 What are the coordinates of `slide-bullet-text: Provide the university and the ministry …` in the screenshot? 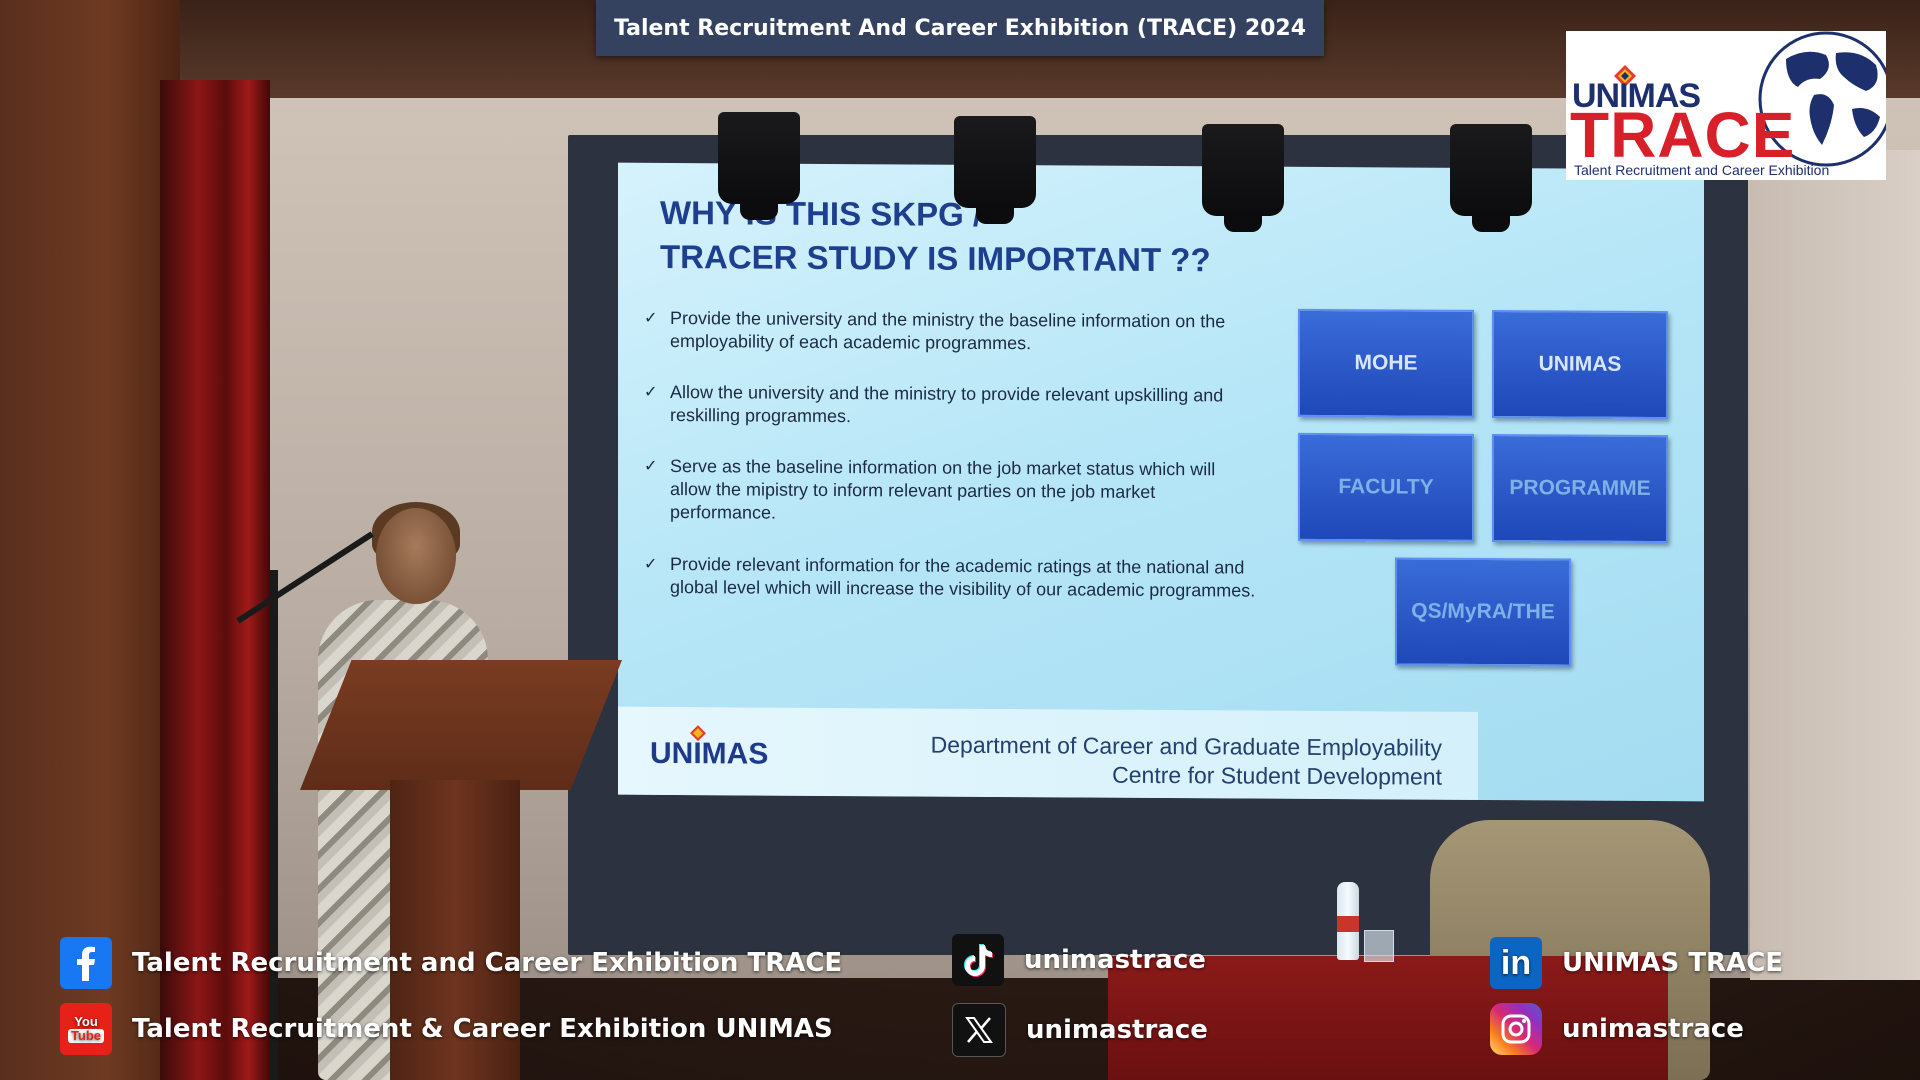 It's located at (948, 331).